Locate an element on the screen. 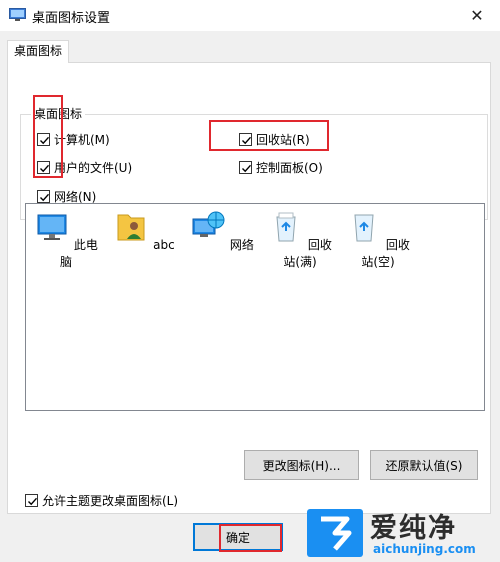 The image size is (500, 562). button-label: 还原默认值(S) is located at coordinates (424, 465).